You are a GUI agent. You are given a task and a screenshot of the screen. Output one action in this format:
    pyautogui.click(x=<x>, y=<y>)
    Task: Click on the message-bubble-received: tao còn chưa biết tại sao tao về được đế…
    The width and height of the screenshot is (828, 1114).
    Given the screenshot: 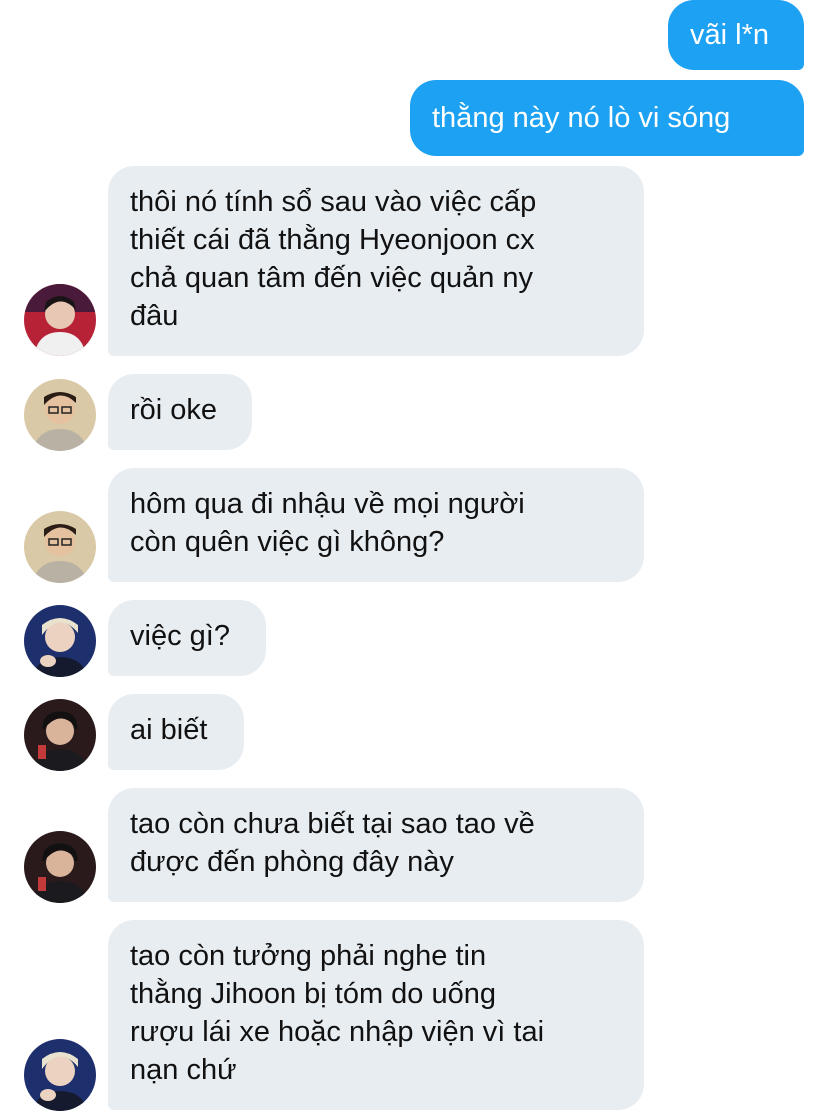 What is the action you would take?
    pyautogui.click(x=376, y=845)
    